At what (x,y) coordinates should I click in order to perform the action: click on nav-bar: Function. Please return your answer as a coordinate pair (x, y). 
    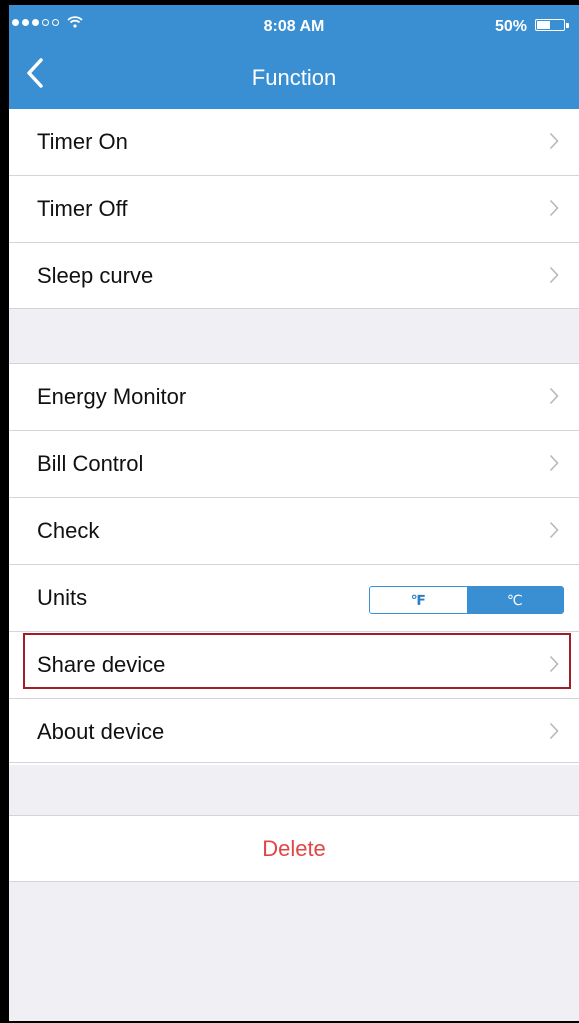
    Looking at the image, I should click on (294, 77).